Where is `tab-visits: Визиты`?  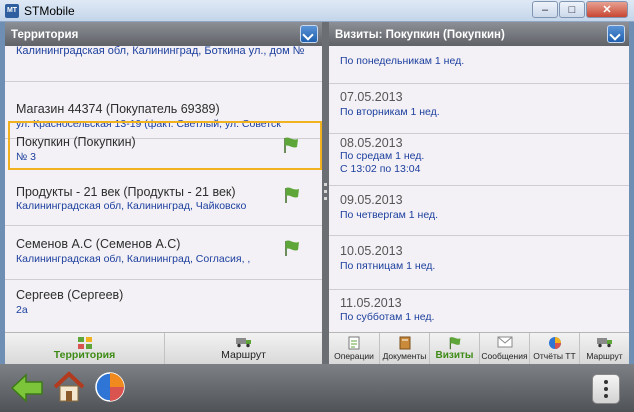 tab-visits: Визиты is located at coordinates (455, 348).